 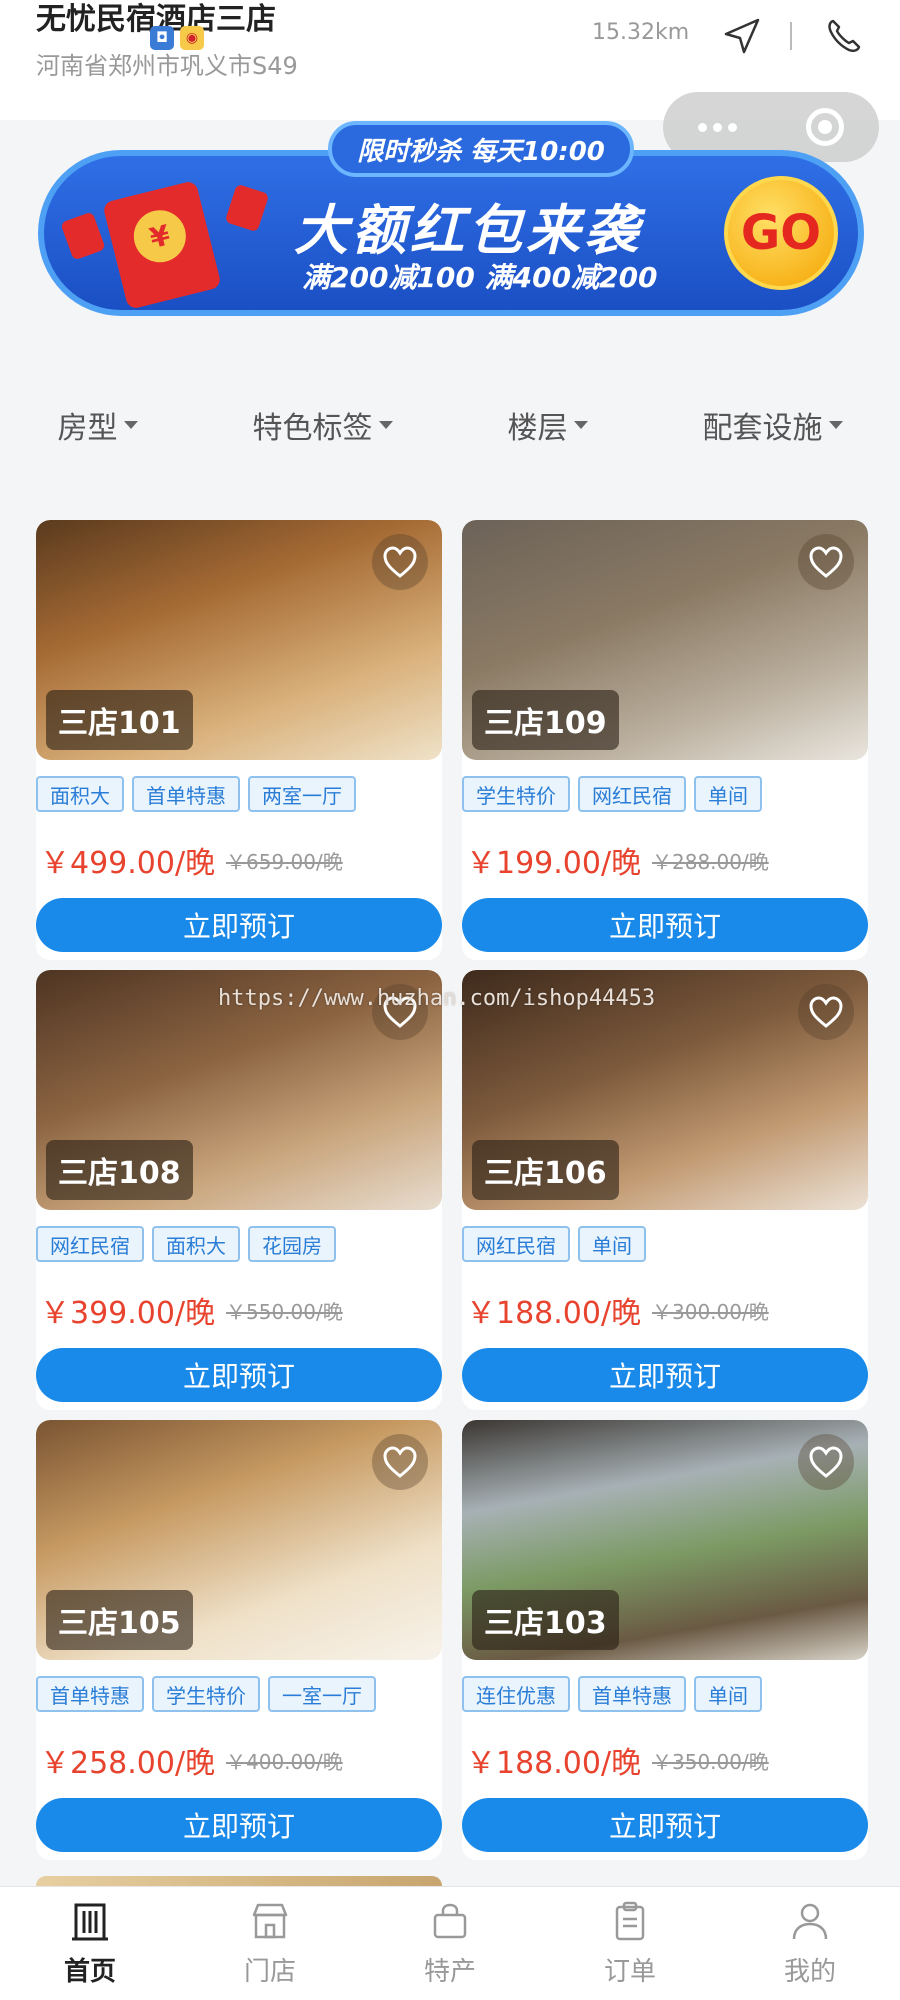 I want to click on tab-label: 我的, so click(x=809, y=1972).